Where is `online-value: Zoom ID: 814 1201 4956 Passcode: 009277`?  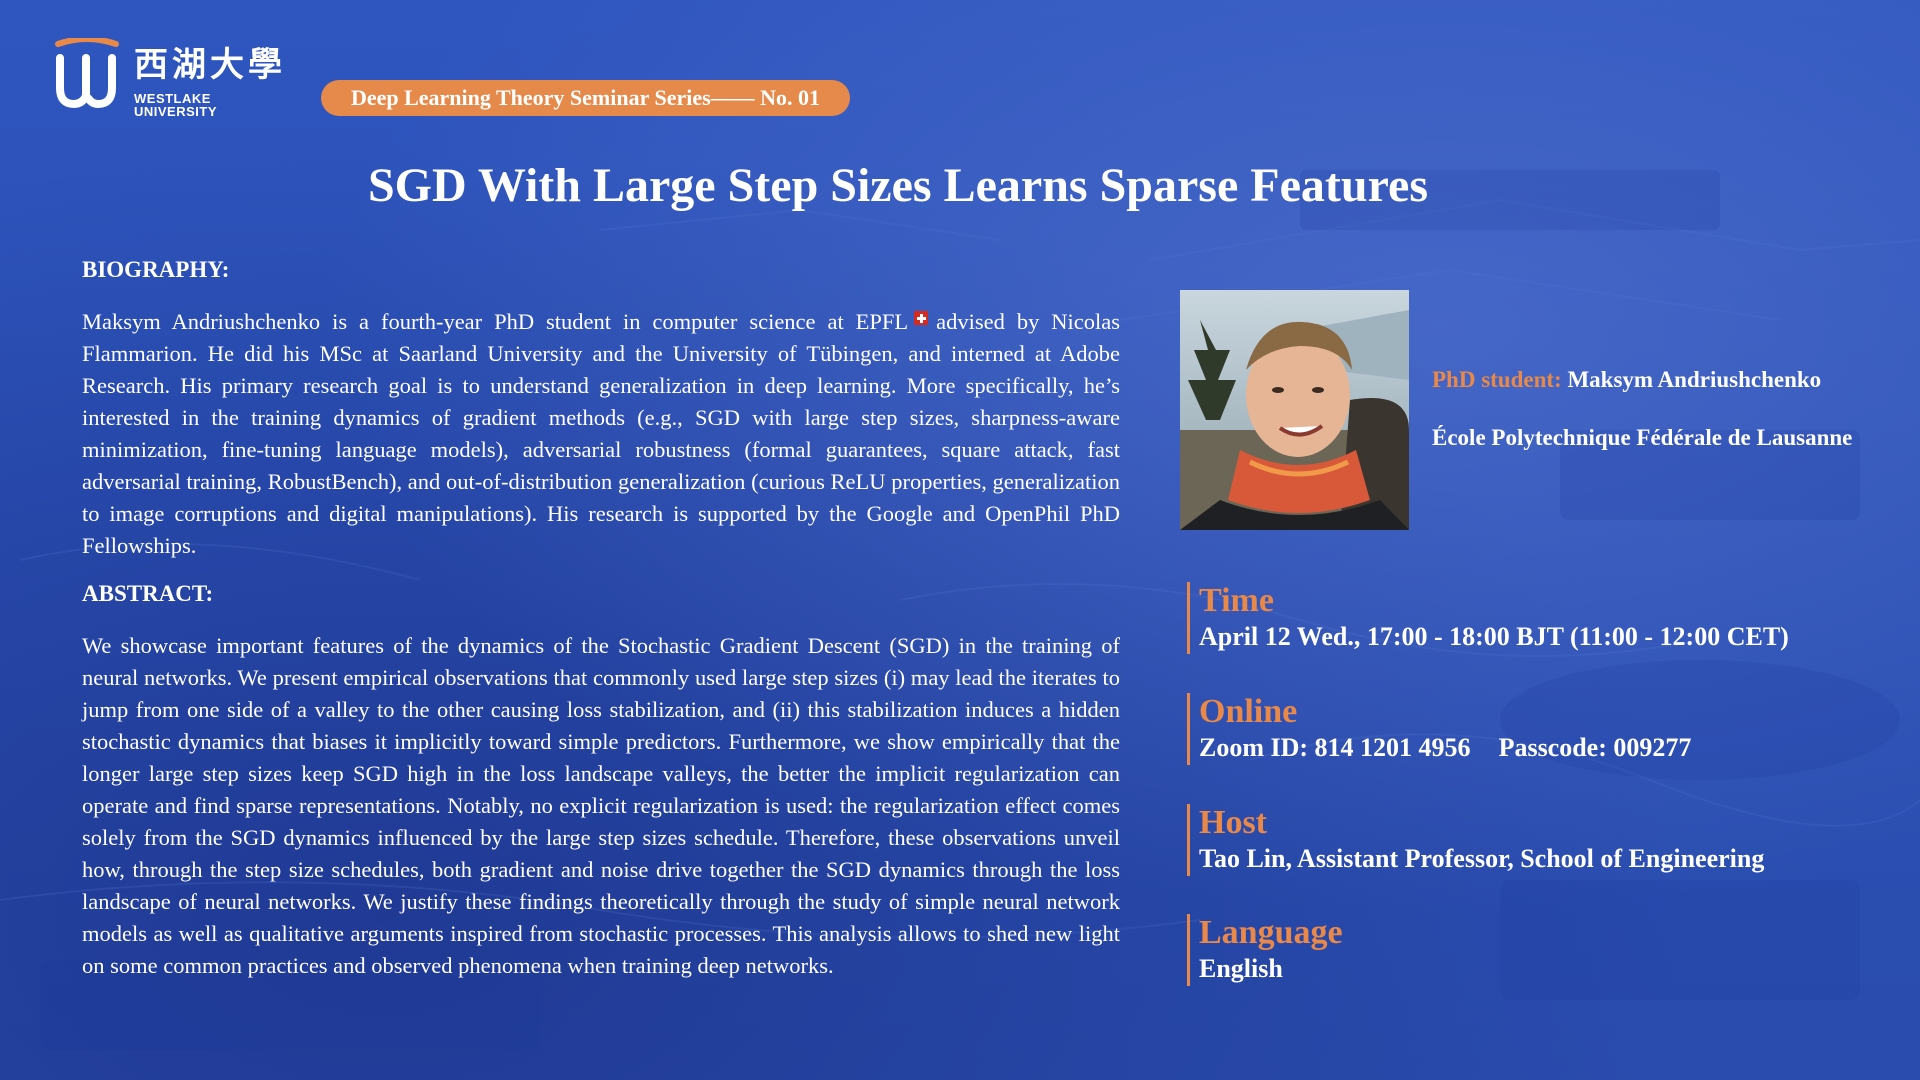 online-value: Zoom ID: 814 1201 4956 Passcode: 009277 is located at coordinates (1445, 748).